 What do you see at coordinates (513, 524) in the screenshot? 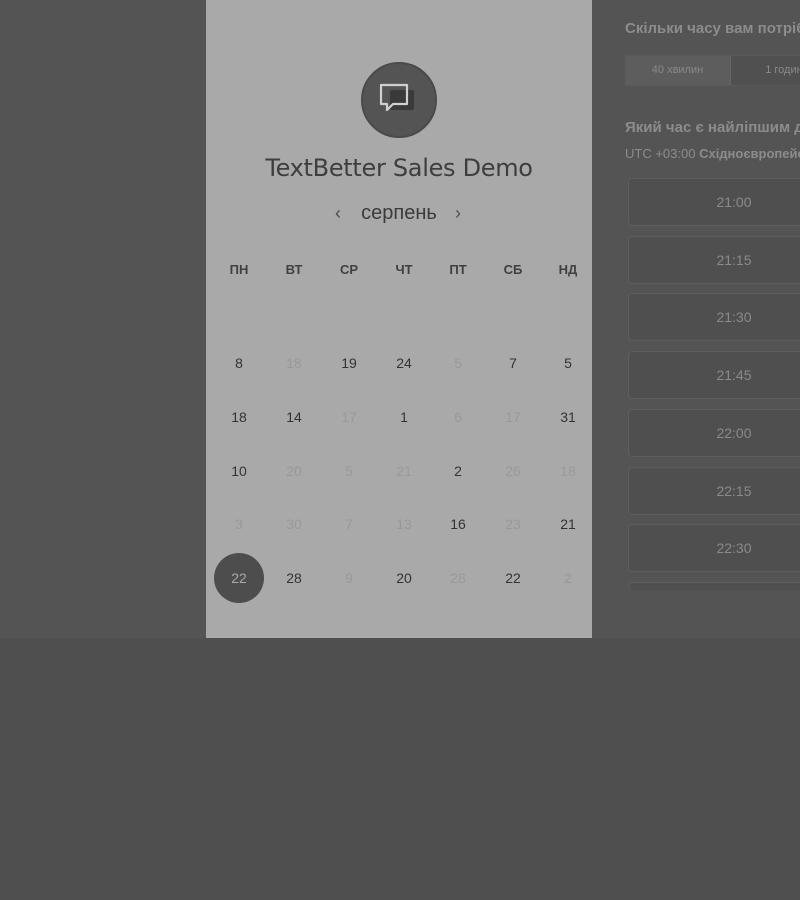
I see `calendar-day: 23` at bounding box center [513, 524].